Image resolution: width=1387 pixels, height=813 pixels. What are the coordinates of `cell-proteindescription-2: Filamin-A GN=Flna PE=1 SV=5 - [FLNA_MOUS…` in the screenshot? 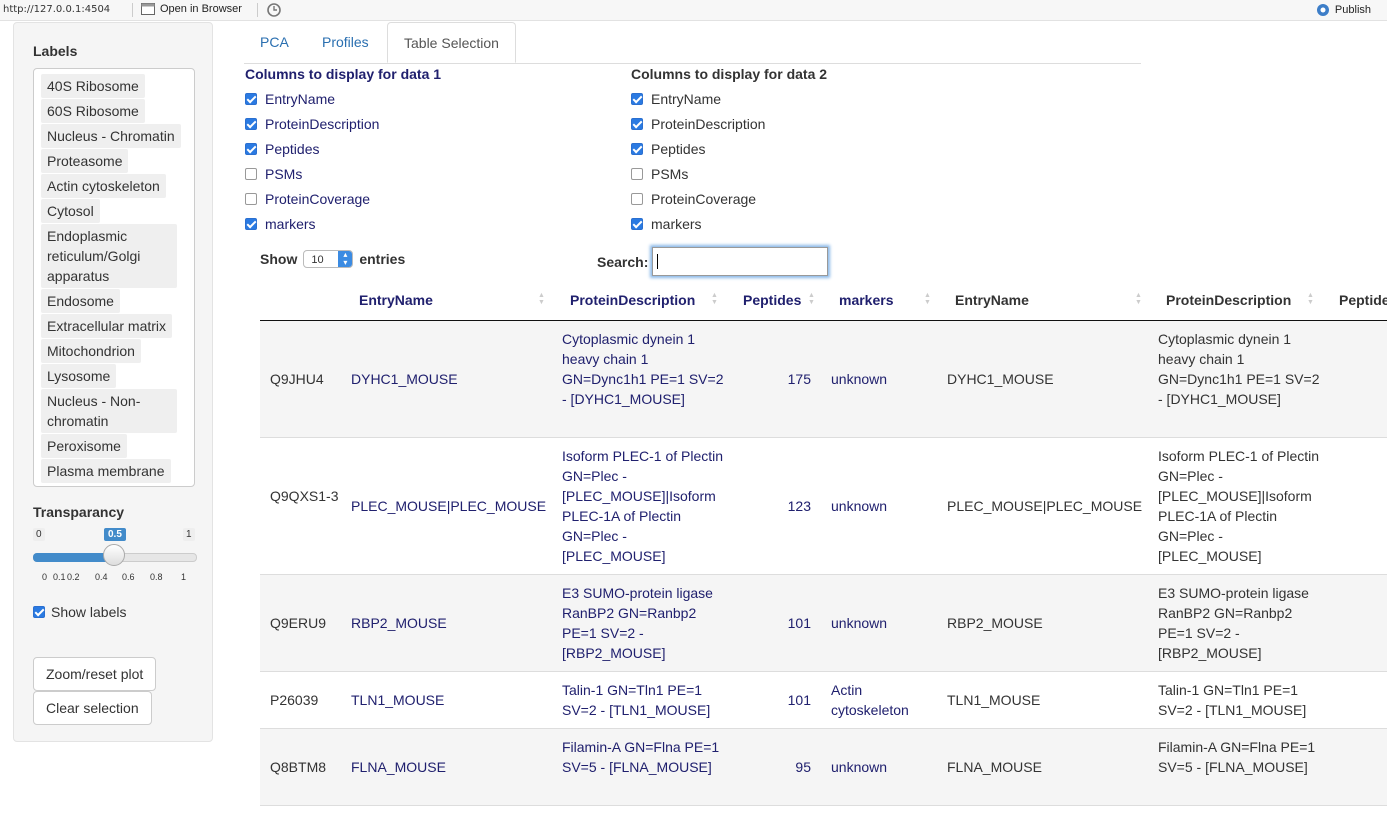 It's located at (1237, 757).